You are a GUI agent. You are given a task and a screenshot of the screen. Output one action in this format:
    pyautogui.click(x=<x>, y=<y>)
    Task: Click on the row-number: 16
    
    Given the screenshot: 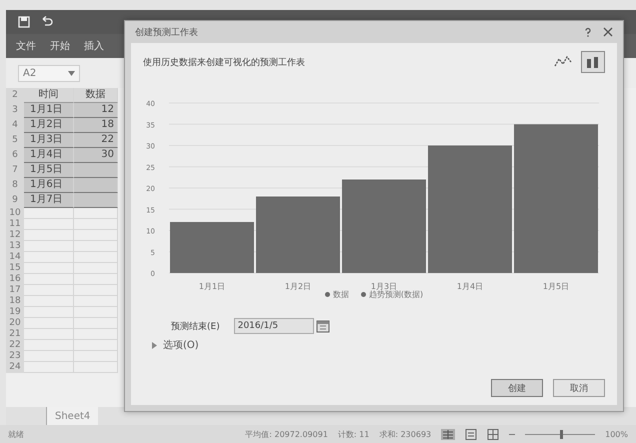 What is the action you would take?
    pyautogui.click(x=15, y=279)
    